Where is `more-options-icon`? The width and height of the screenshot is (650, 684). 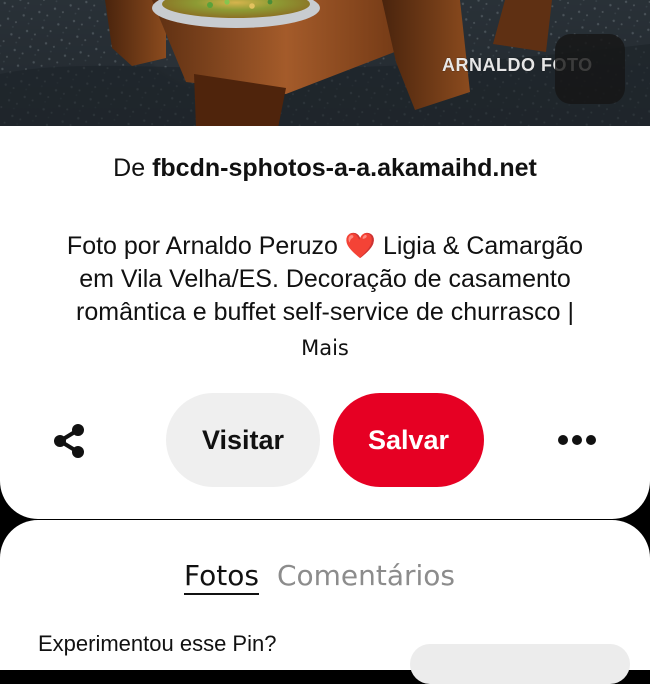 more-options-icon is located at coordinates (577, 440).